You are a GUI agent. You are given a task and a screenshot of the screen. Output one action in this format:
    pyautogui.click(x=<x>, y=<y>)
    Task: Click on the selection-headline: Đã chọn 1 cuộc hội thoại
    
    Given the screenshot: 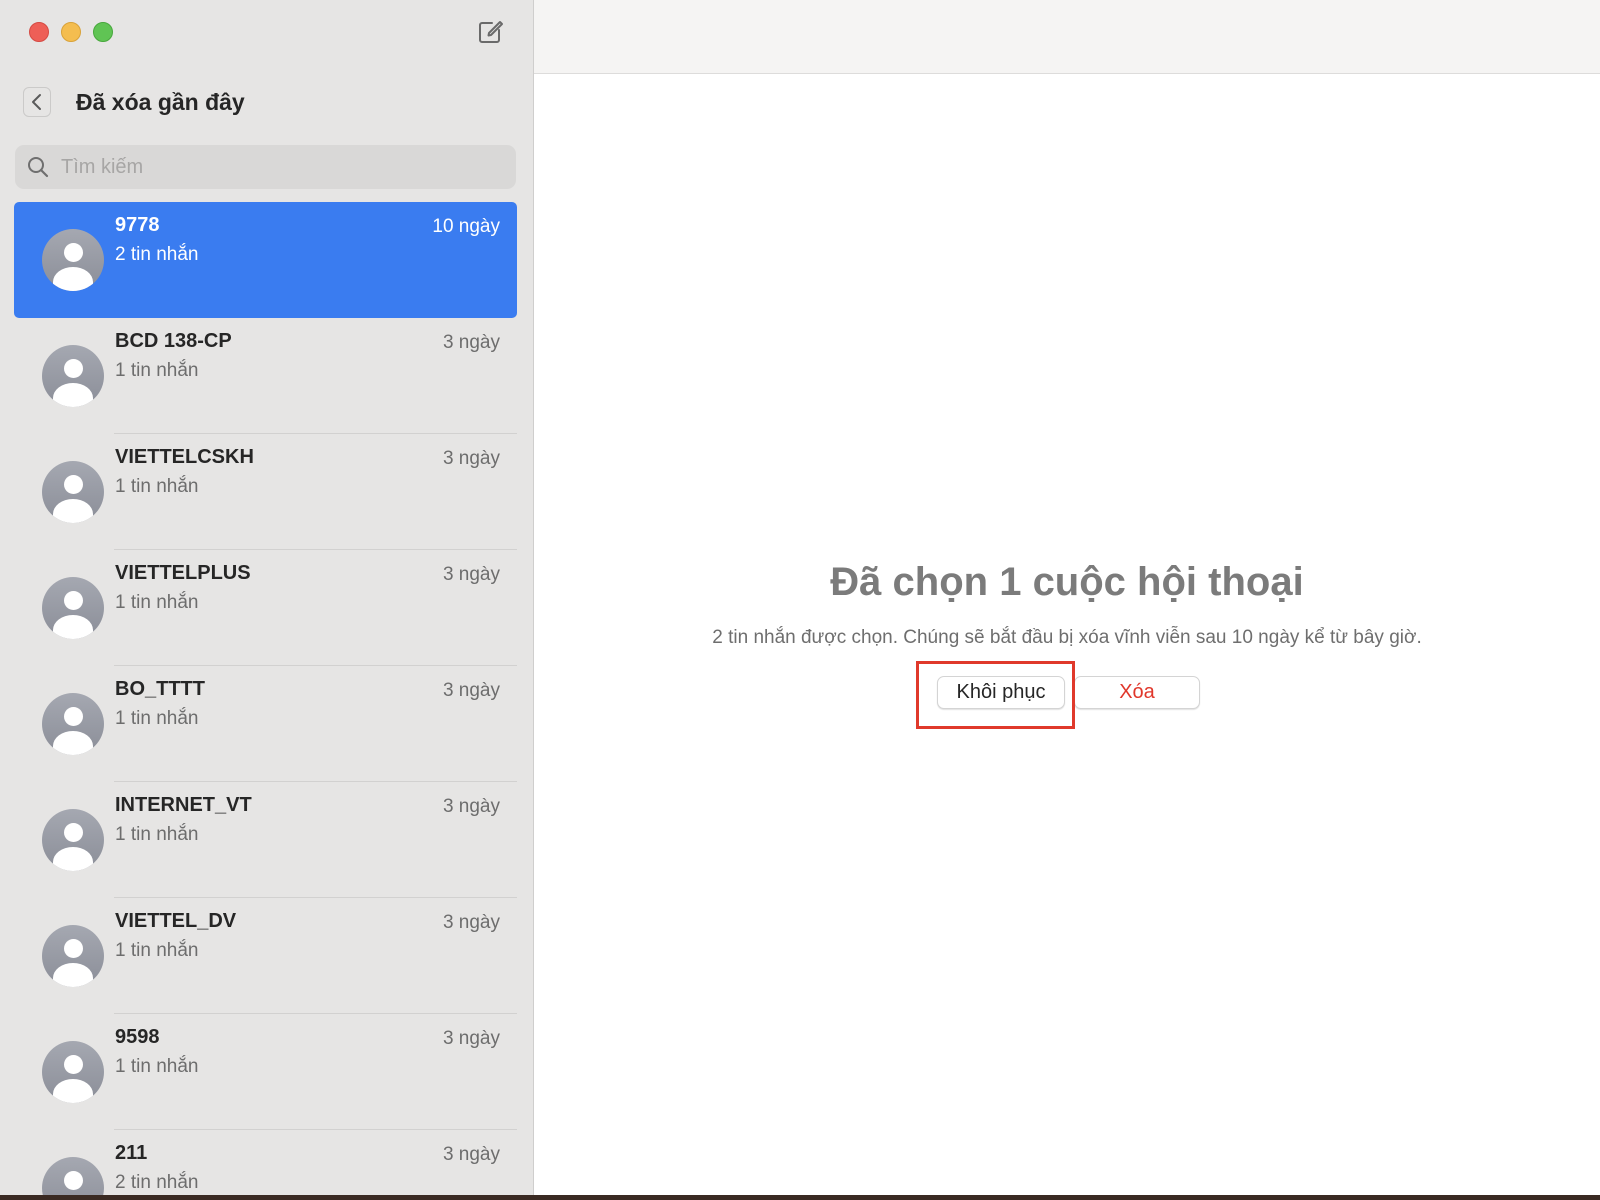 What is the action you would take?
    pyautogui.click(x=1067, y=582)
    